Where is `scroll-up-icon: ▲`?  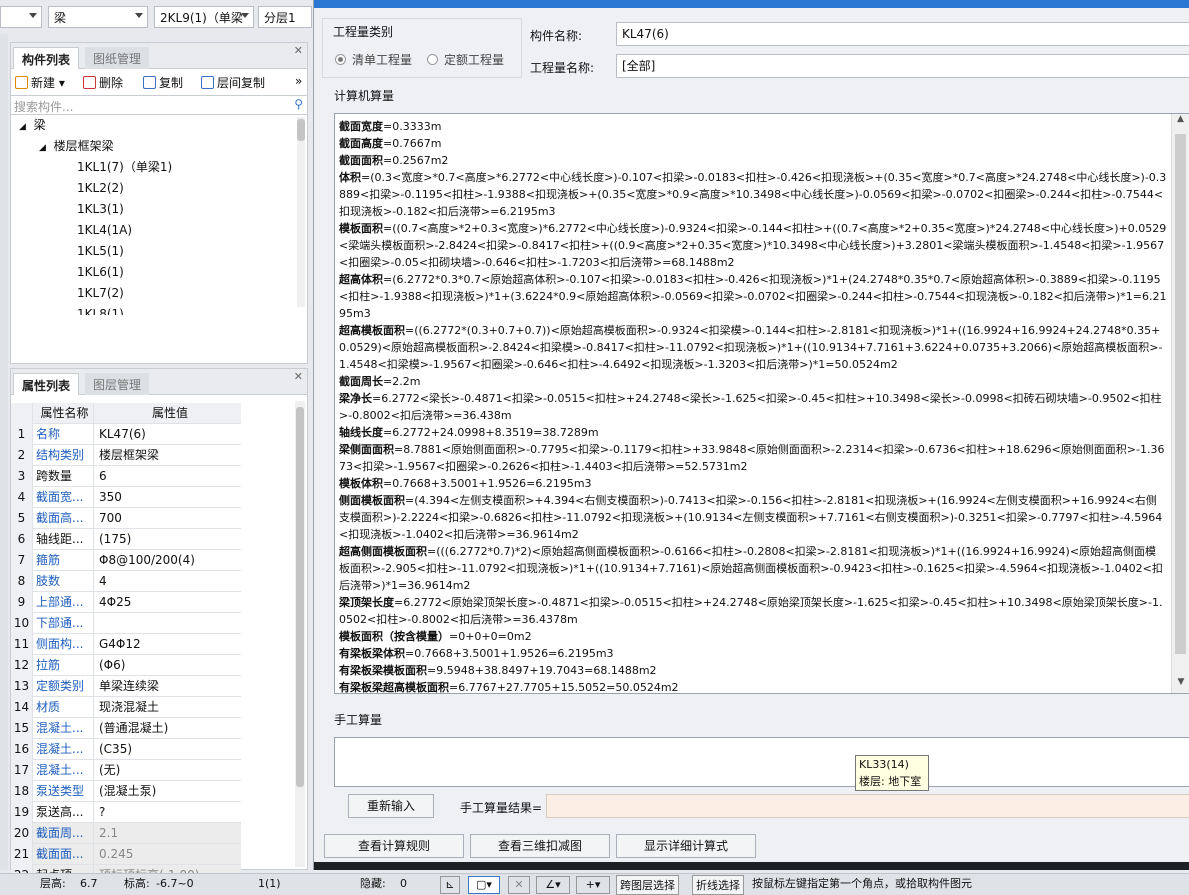 scroll-up-icon: ▲ is located at coordinates (1180, 122).